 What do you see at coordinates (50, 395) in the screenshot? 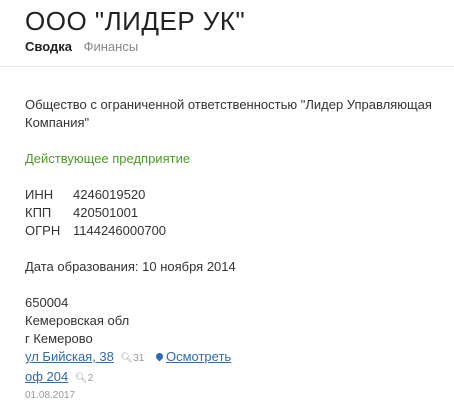
I see `address-date: 01.08.2017` at bounding box center [50, 395].